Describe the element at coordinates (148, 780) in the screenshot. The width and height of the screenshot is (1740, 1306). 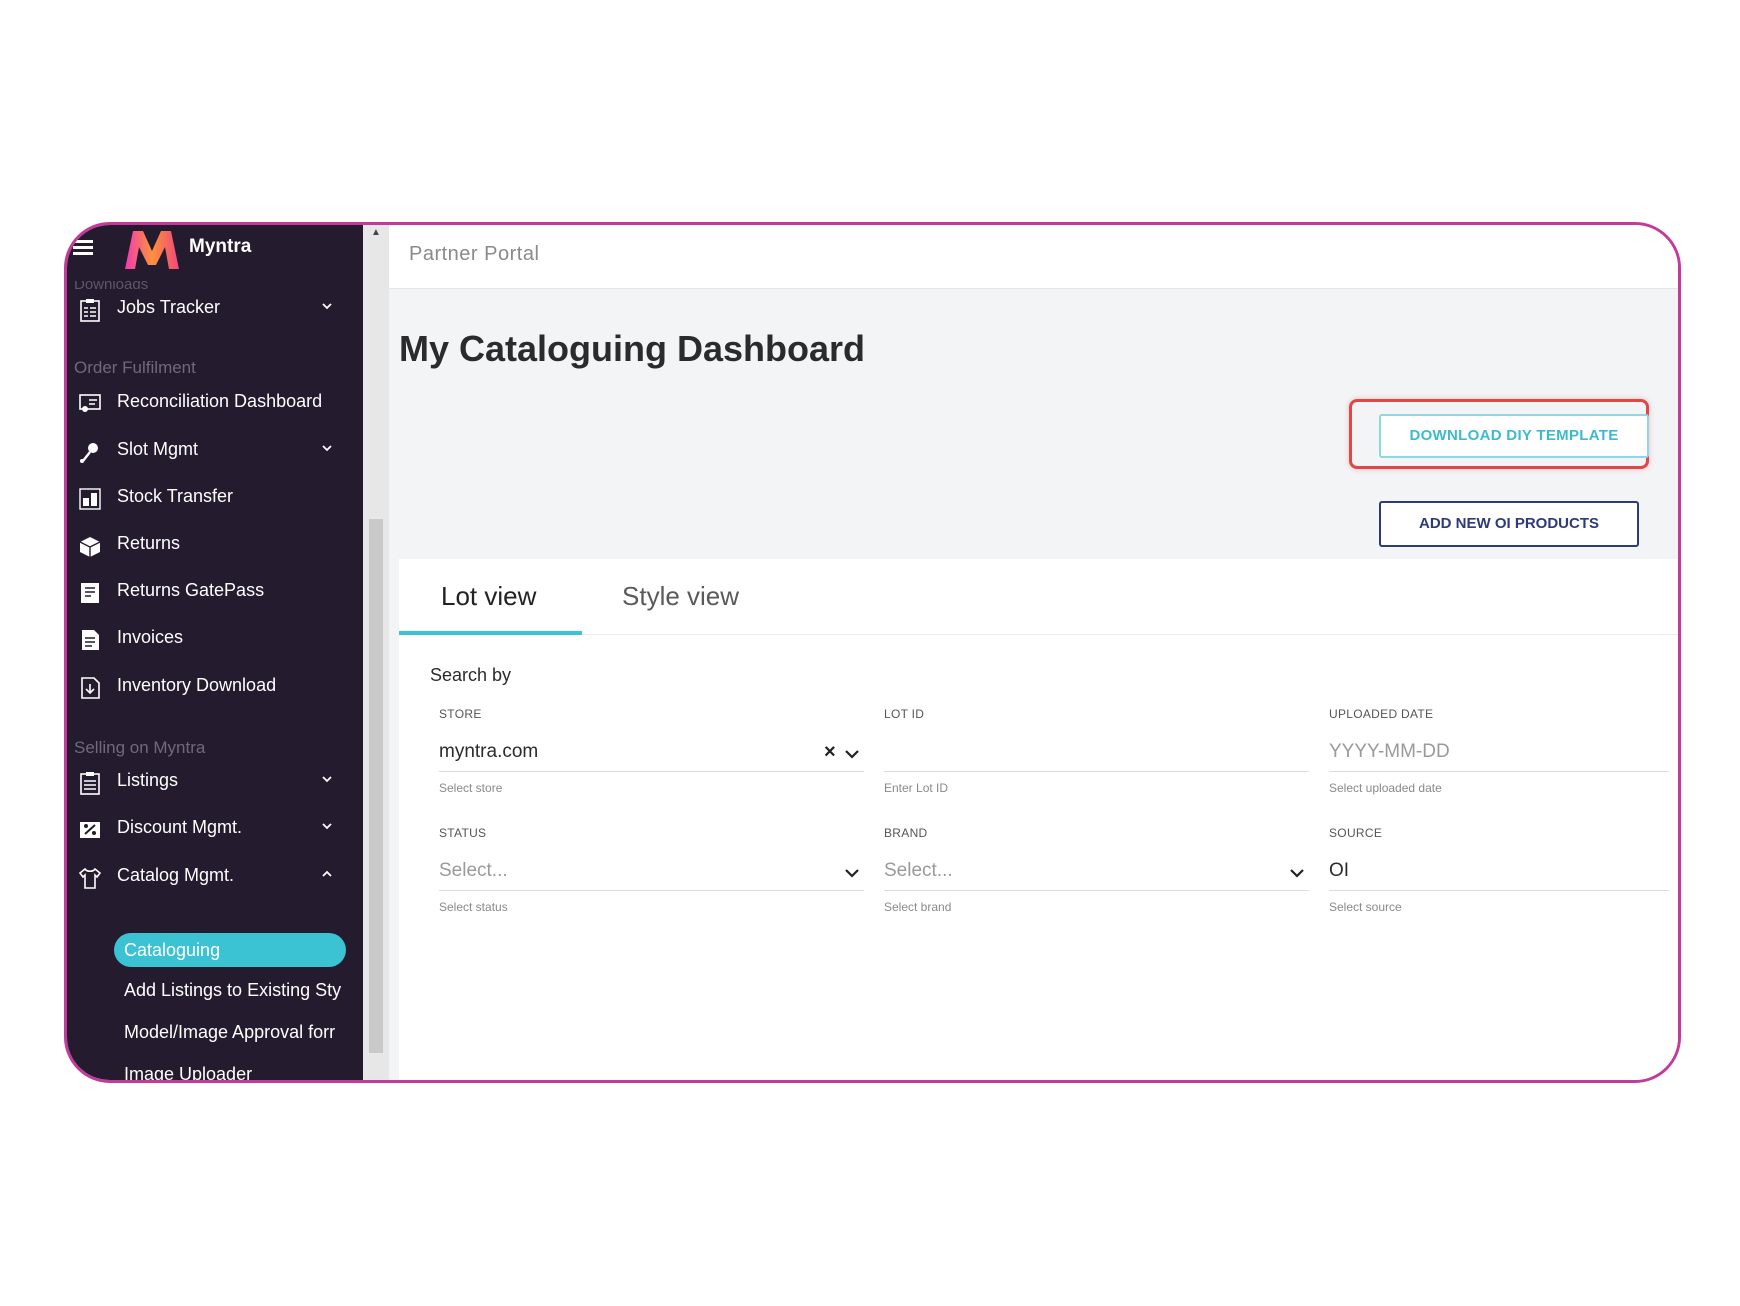
I see `sidebar-item-label: Listings` at that location.